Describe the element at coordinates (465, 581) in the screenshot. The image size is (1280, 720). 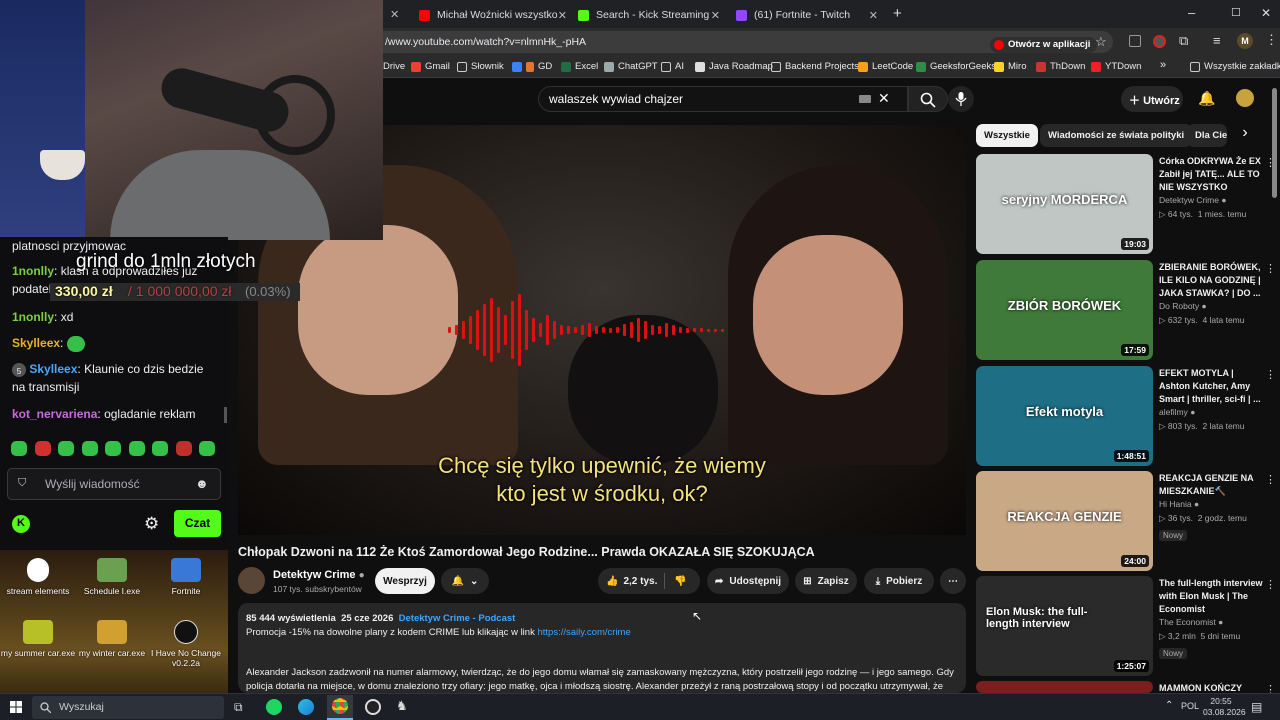
I see `subscription-bell-button: 🔔 ⌄` at that location.